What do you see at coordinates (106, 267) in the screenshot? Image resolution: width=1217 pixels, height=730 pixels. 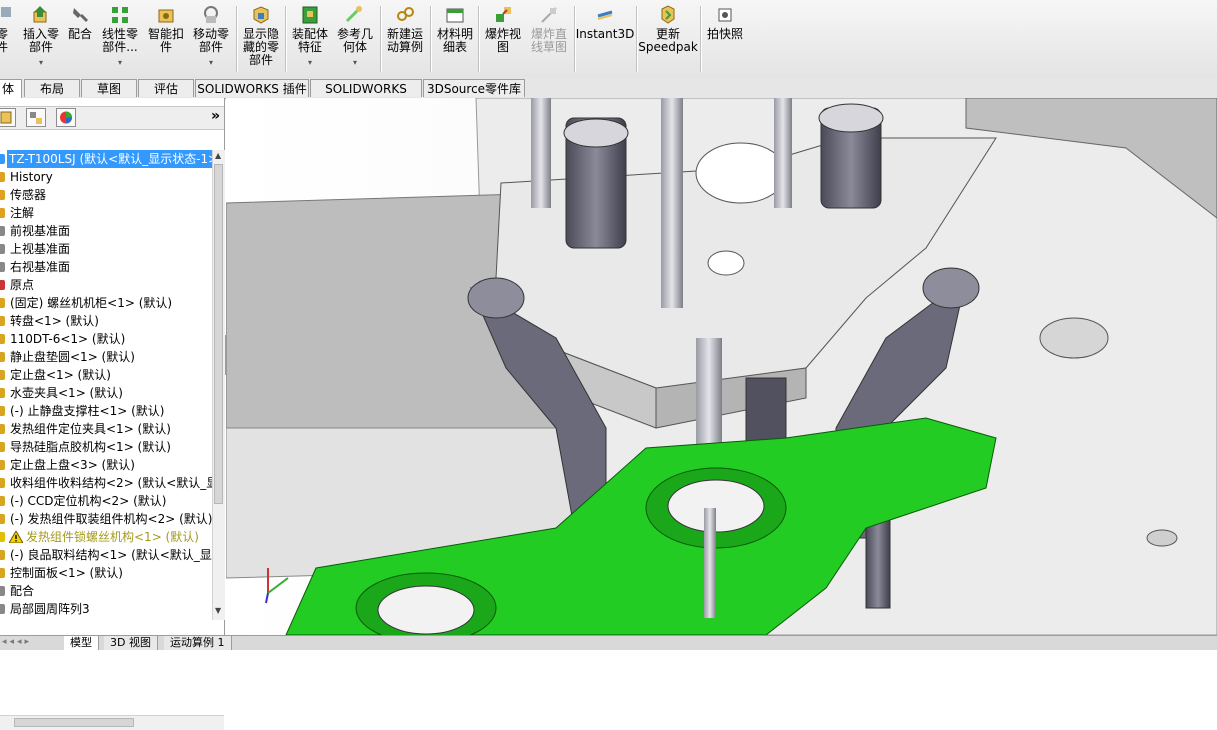 I see `tree-item: 右视基准面` at bounding box center [106, 267].